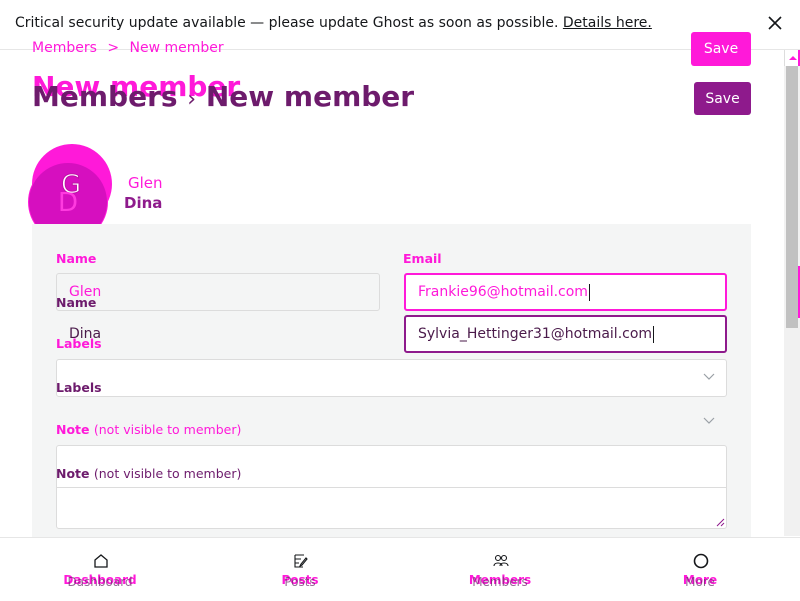  I want to click on name-field-overlay-value: Glen, so click(85, 292).